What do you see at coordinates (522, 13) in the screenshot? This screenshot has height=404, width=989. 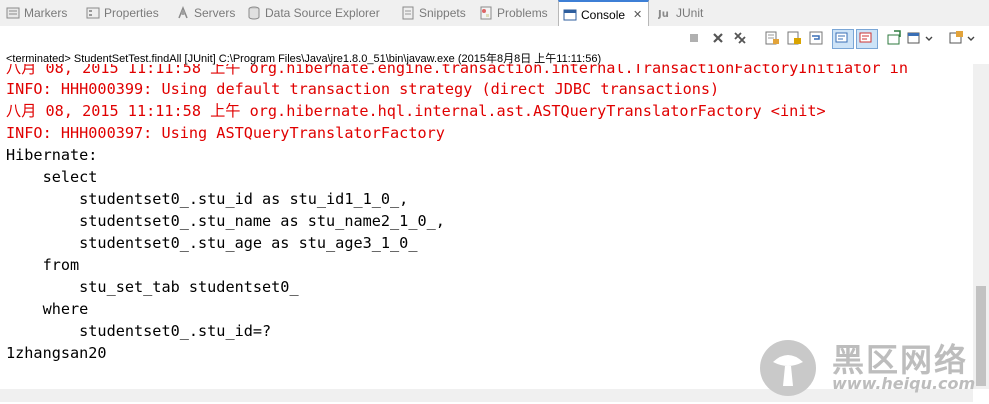 I see `tab-label: Problems` at bounding box center [522, 13].